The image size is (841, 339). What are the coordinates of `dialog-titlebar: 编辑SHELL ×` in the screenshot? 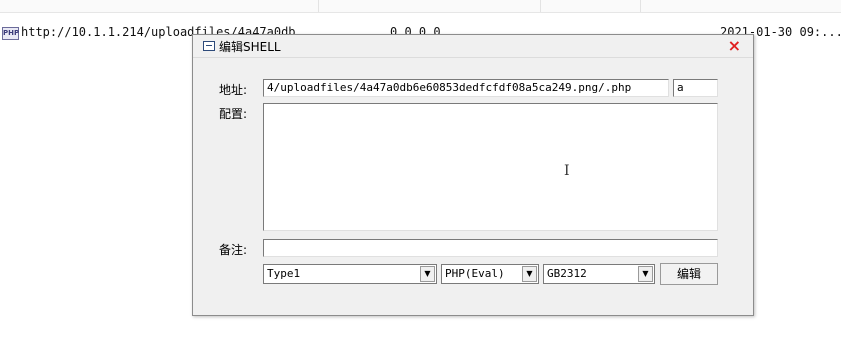 It's located at (473, 46).